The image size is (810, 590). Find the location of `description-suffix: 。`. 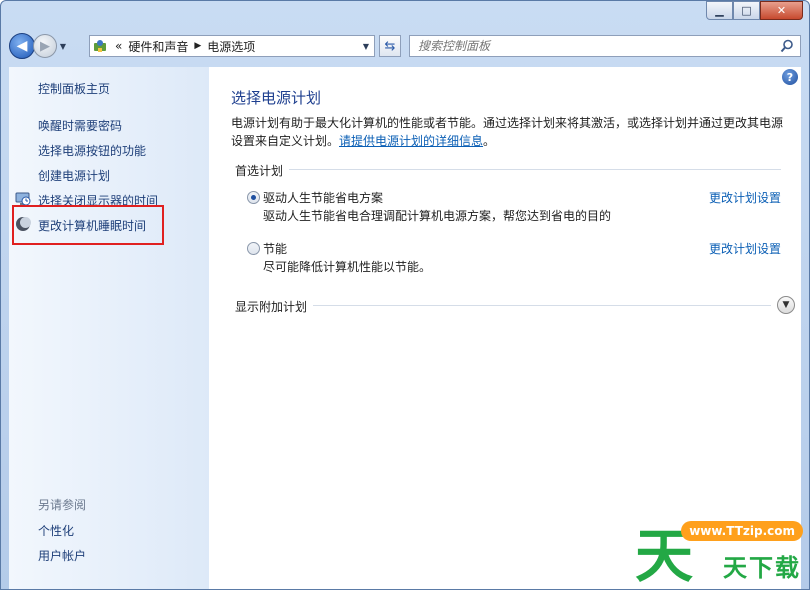

description-suffix: 。 is located at coordinates (489, 141).